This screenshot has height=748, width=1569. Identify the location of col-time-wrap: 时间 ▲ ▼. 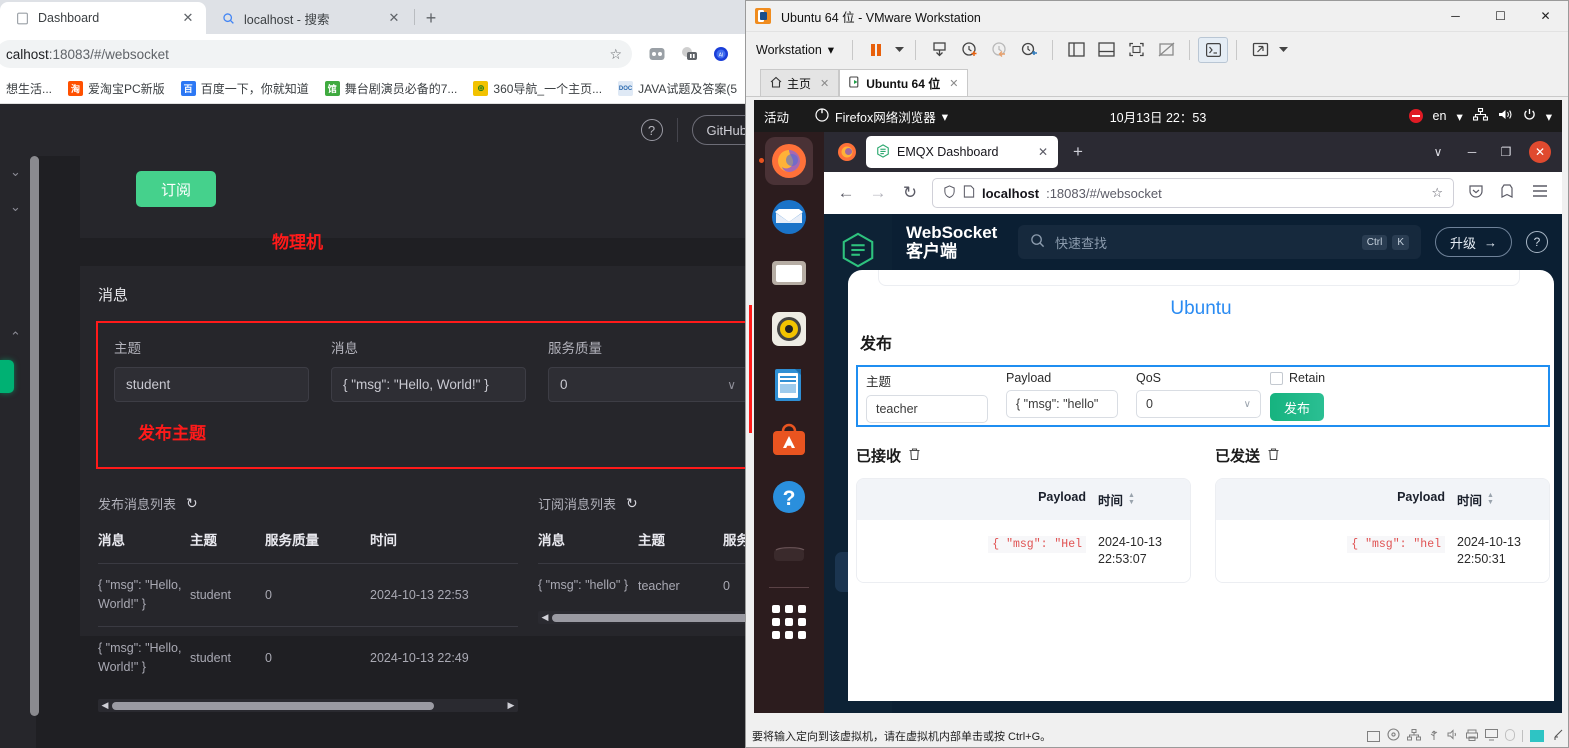
(1144, 499).